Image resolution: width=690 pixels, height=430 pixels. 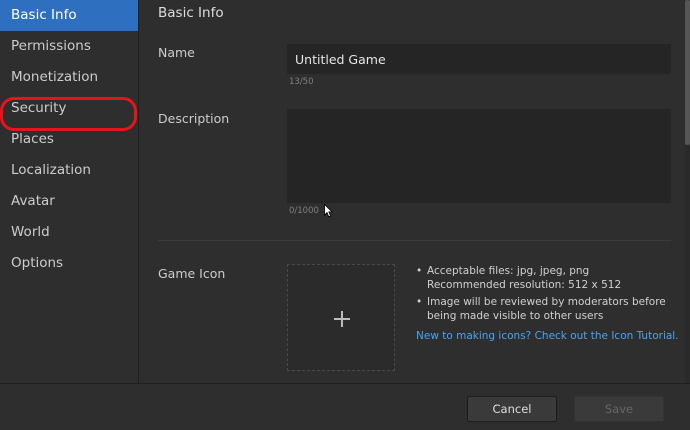 What do you see at coordinates (194, 118) in the screenshot?
I see `description-label: Description` at bounding box center [194, 118].